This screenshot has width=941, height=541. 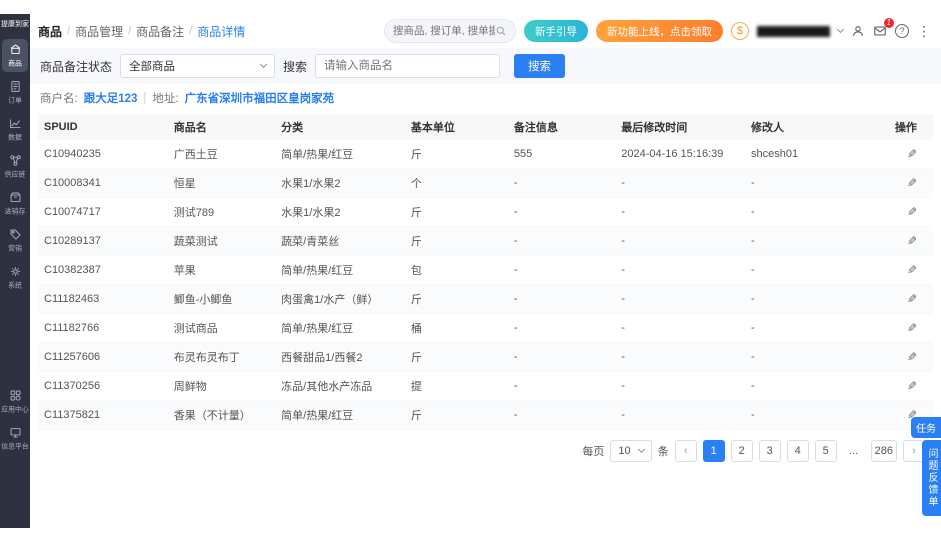 What do you see at coordinates (624, 451) in the screenshot?
I see `per-page-value: 10` at bounding box center [624, 451].